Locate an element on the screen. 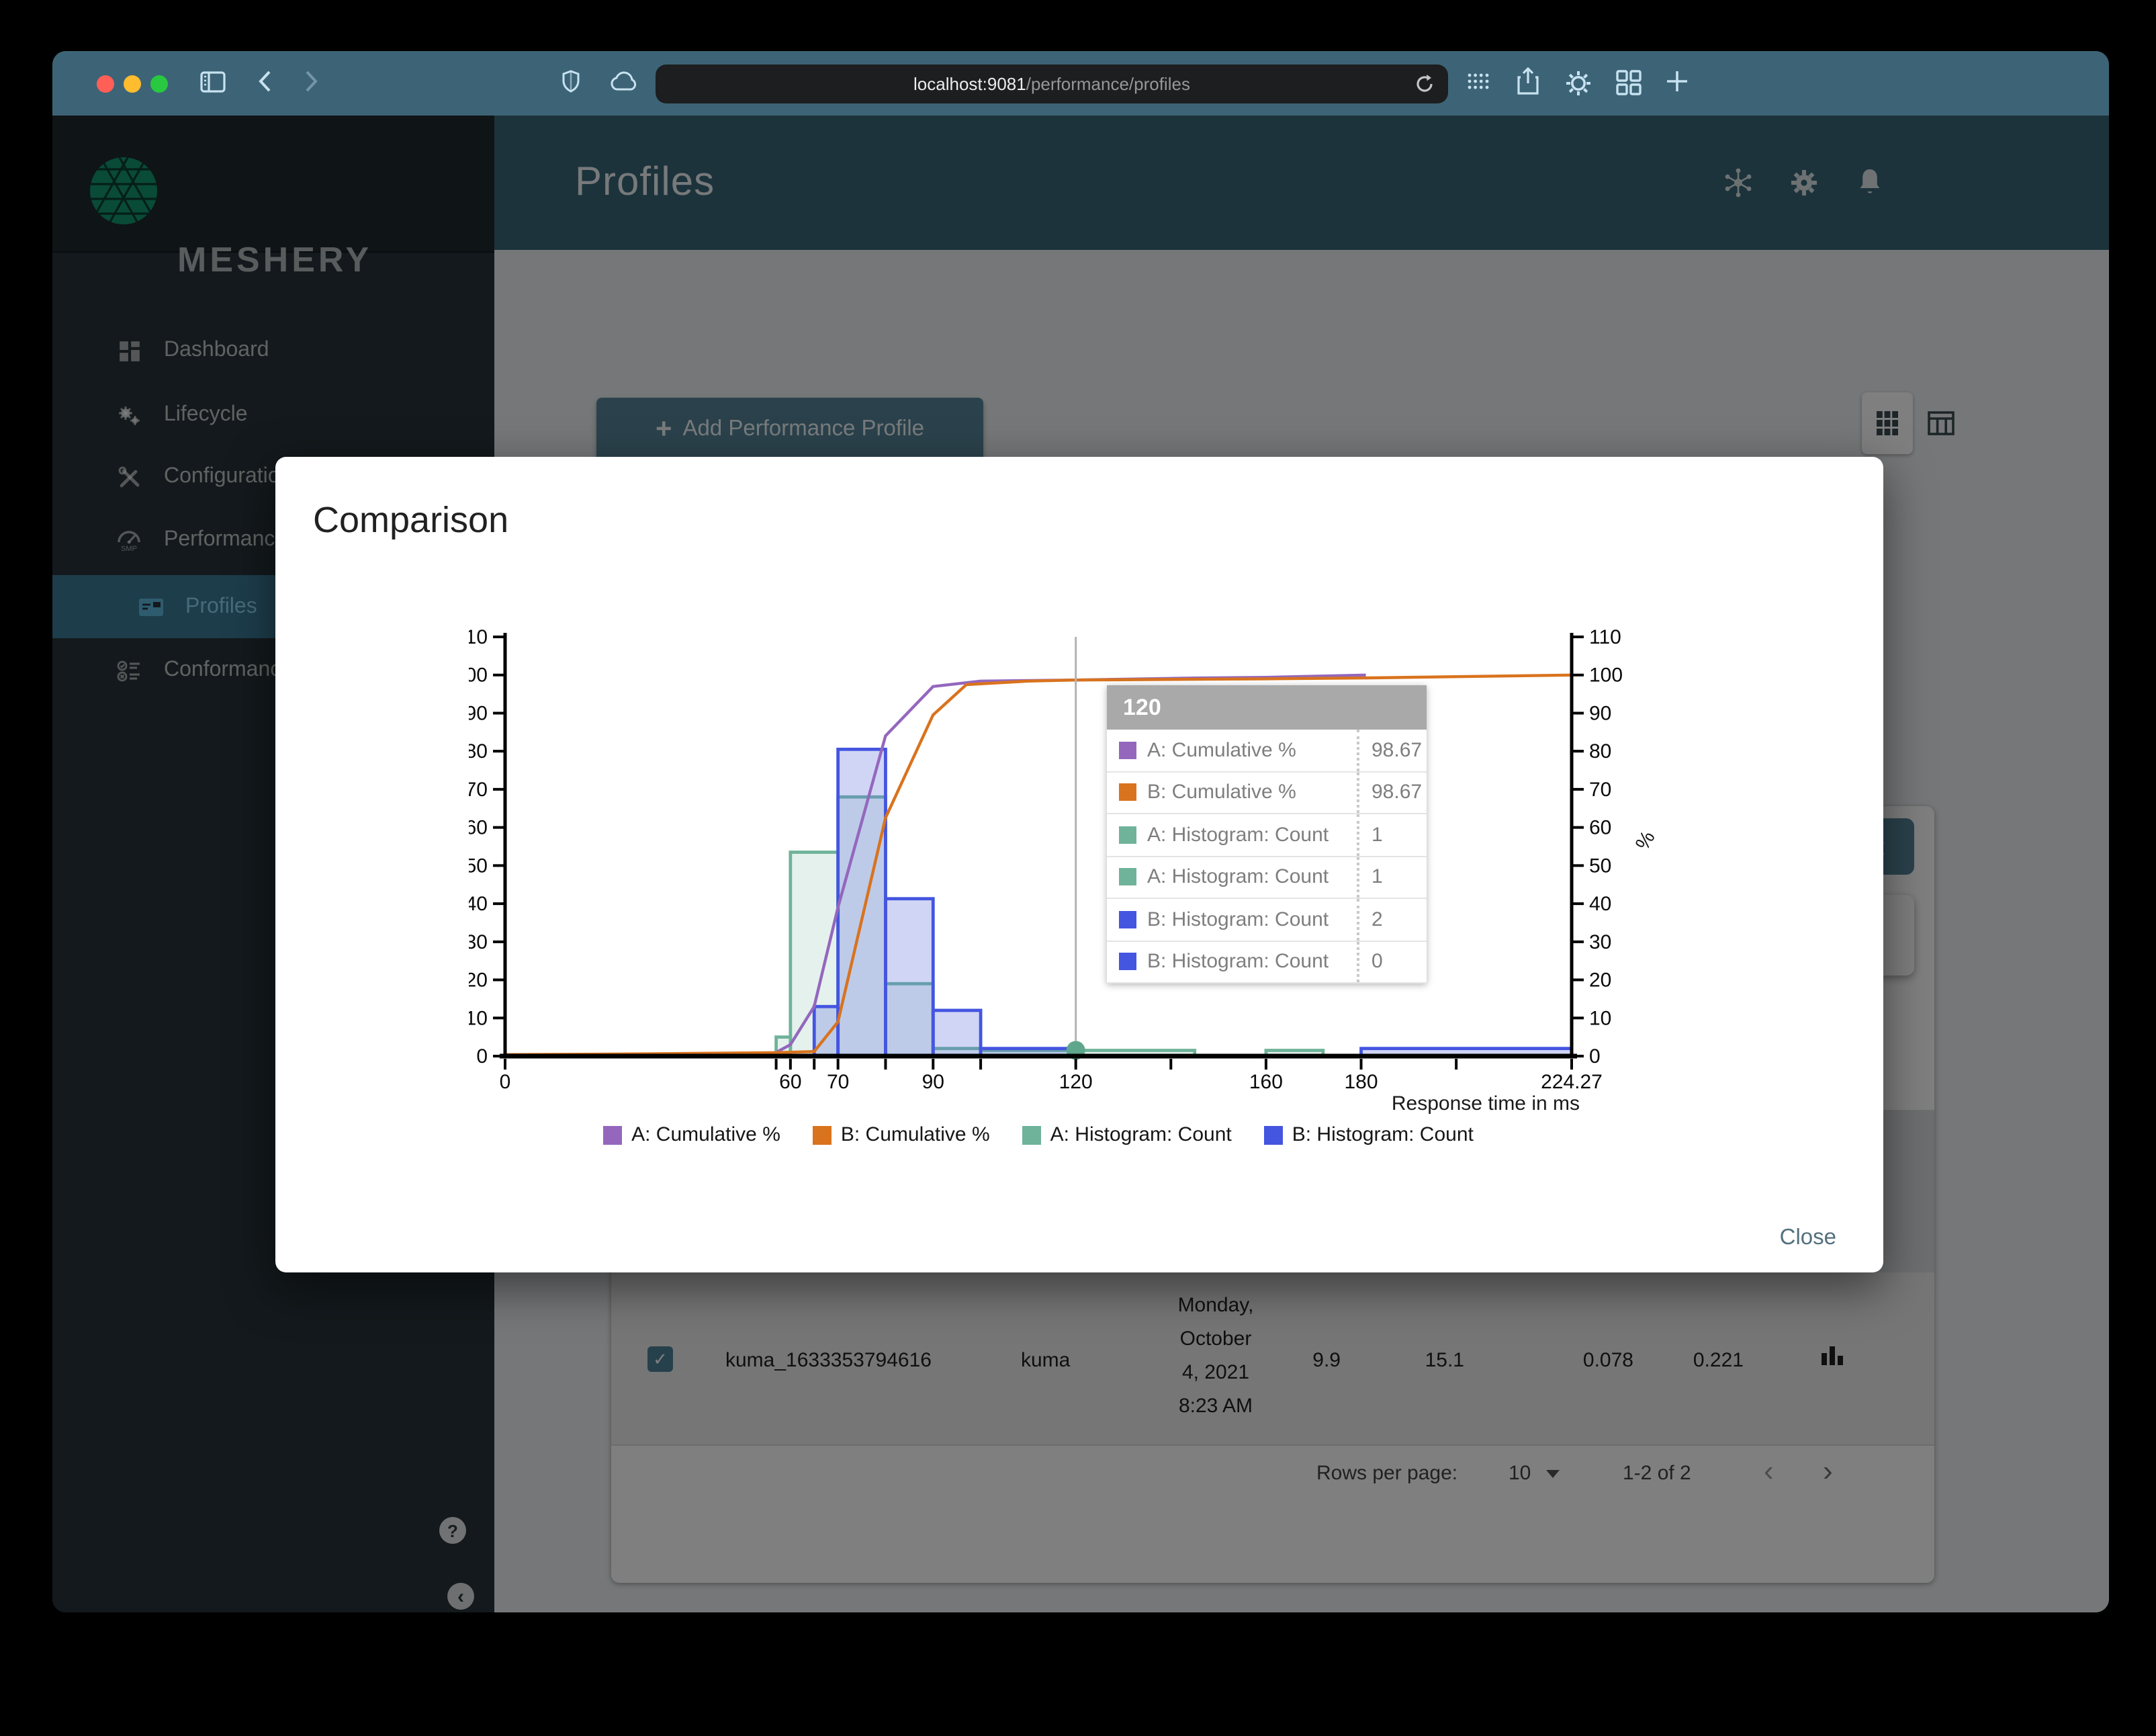  tick-label: 180 is located at coordinates (1361, 1082).